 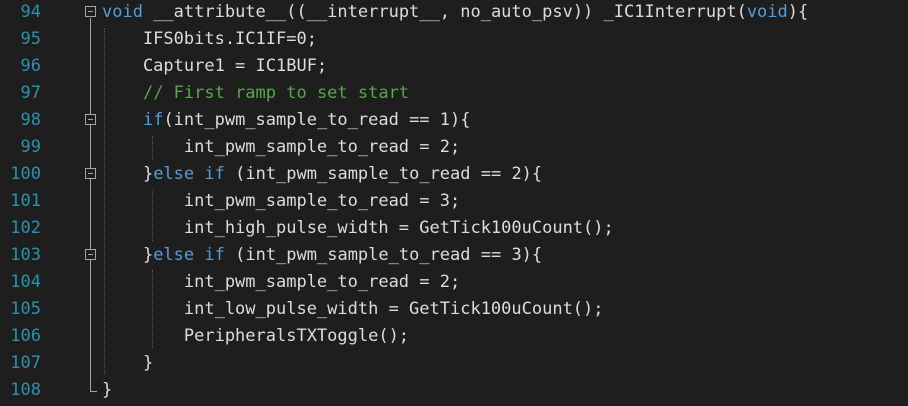 I want to click on line-number: 94, so click(x=30, y=12).